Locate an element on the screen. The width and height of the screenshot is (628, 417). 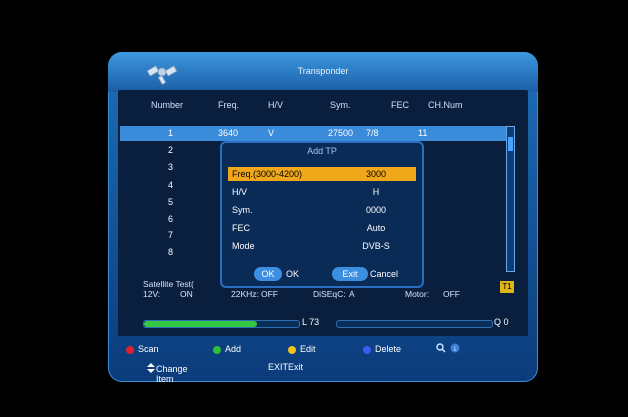
row-chnum: 11 is located at coordinates (423, 133).